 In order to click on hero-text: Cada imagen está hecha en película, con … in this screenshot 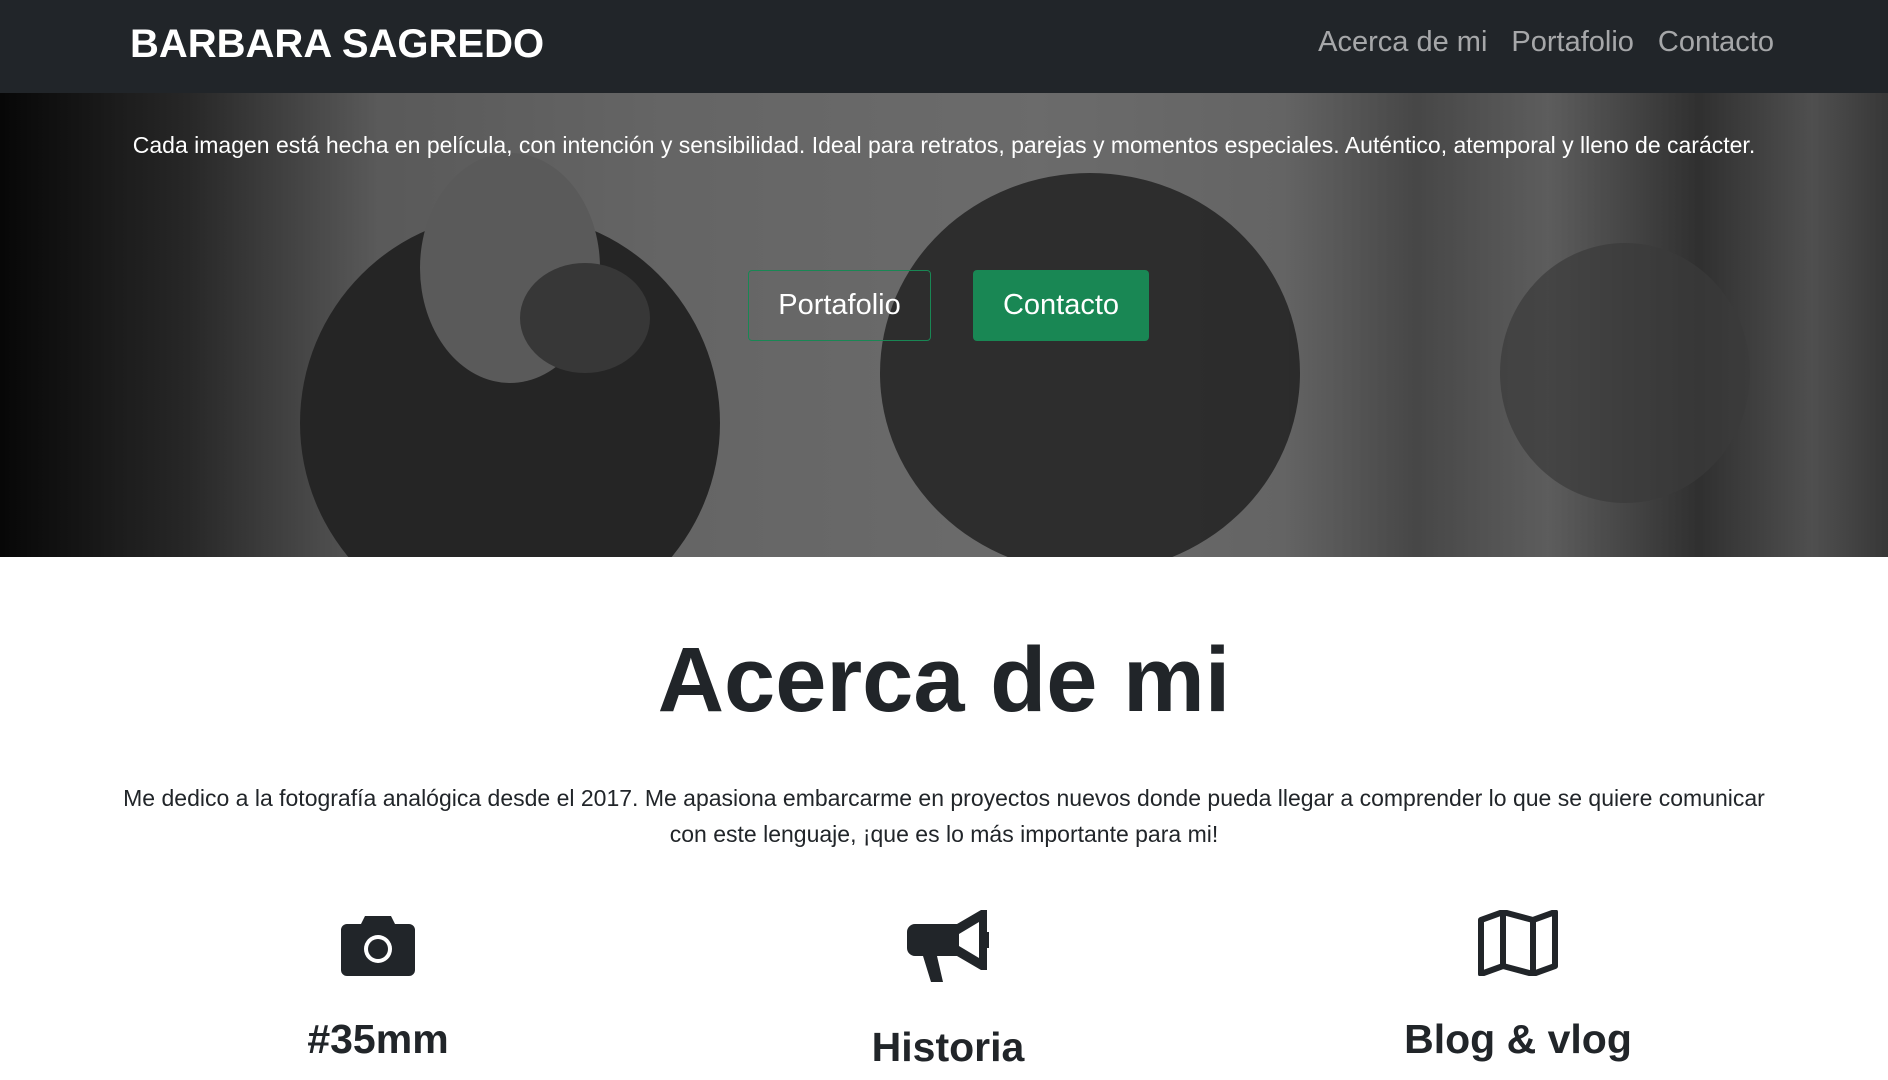, I will do `click(944, 145)`.